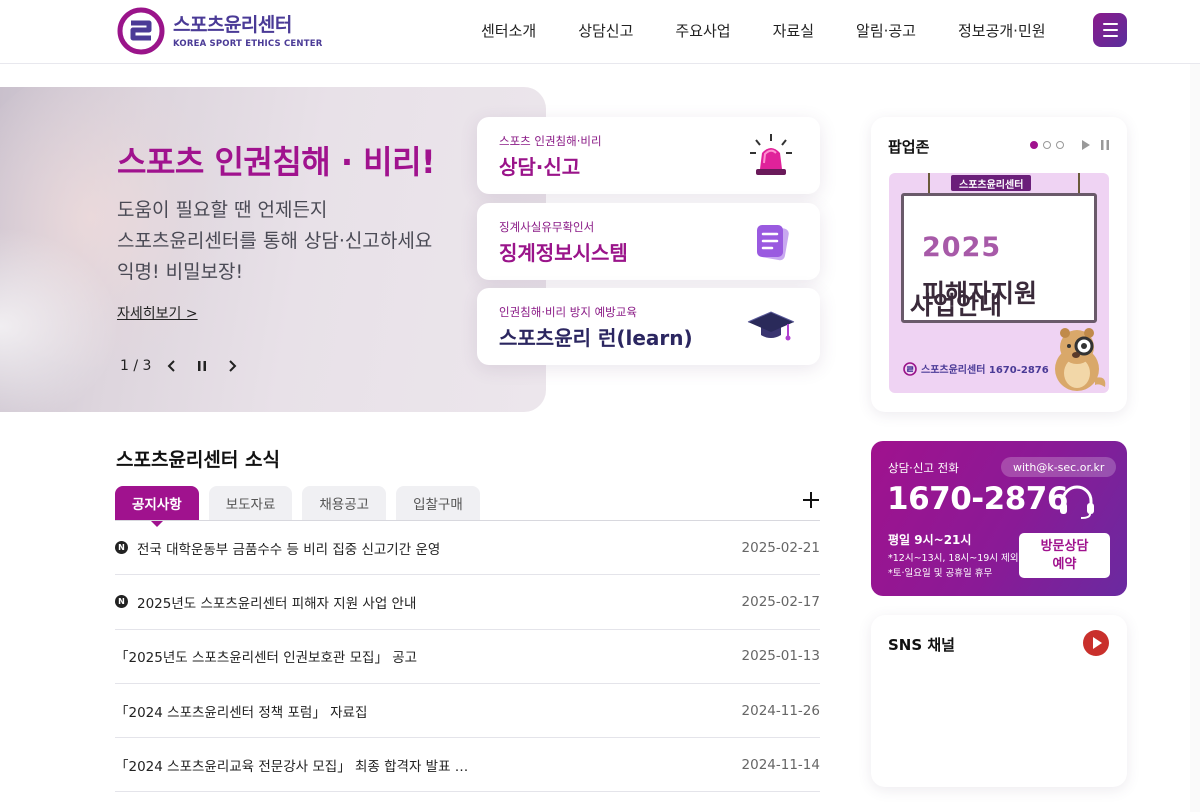 The image size is (1200, 812). I want to click on hamburger-menu-button, so click(1110, 30).